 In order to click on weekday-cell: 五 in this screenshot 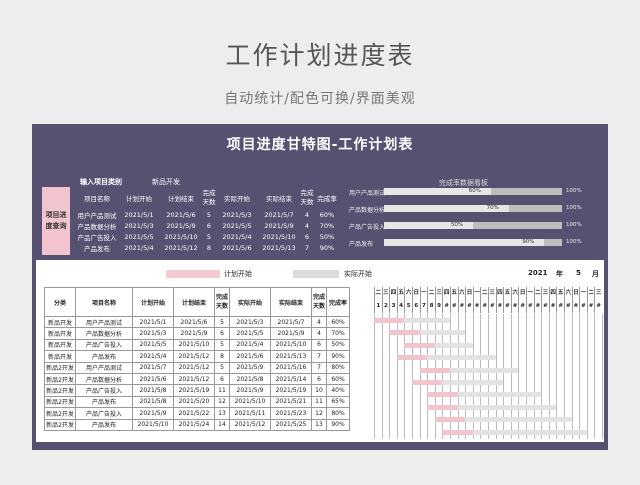, I will do `click(400, 293)`.